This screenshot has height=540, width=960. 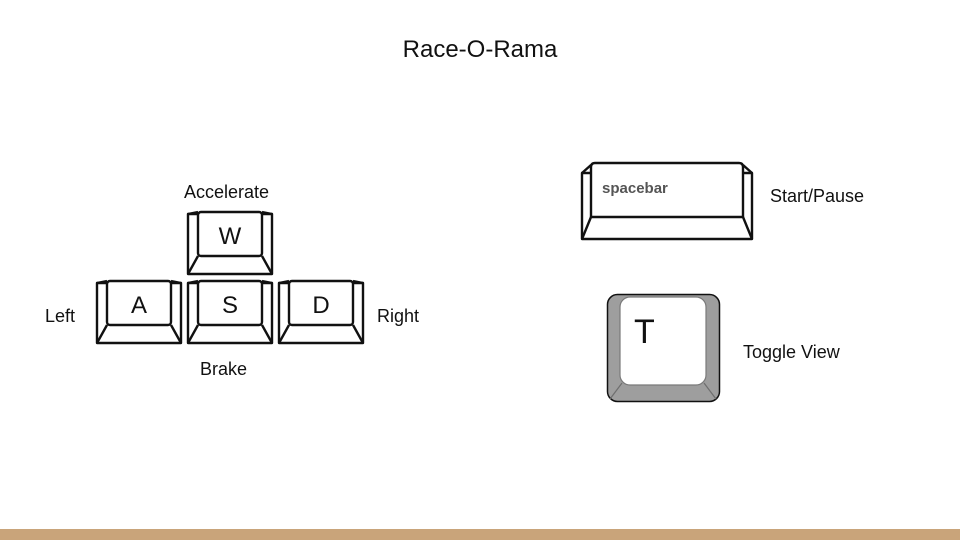 I want to click on s-key-icon: S, so click(x=230, y=312).